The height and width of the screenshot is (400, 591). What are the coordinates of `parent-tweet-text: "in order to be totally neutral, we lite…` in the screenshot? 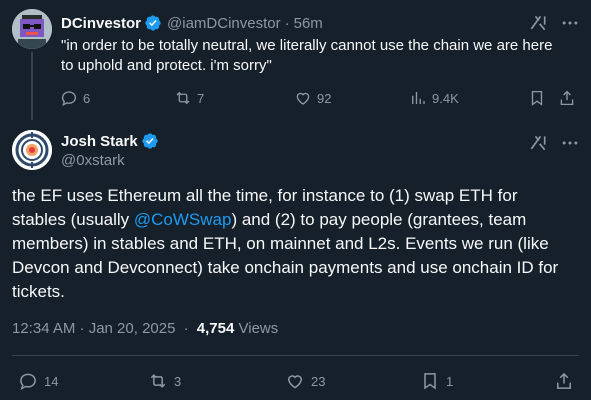 It's located at (307, 55).